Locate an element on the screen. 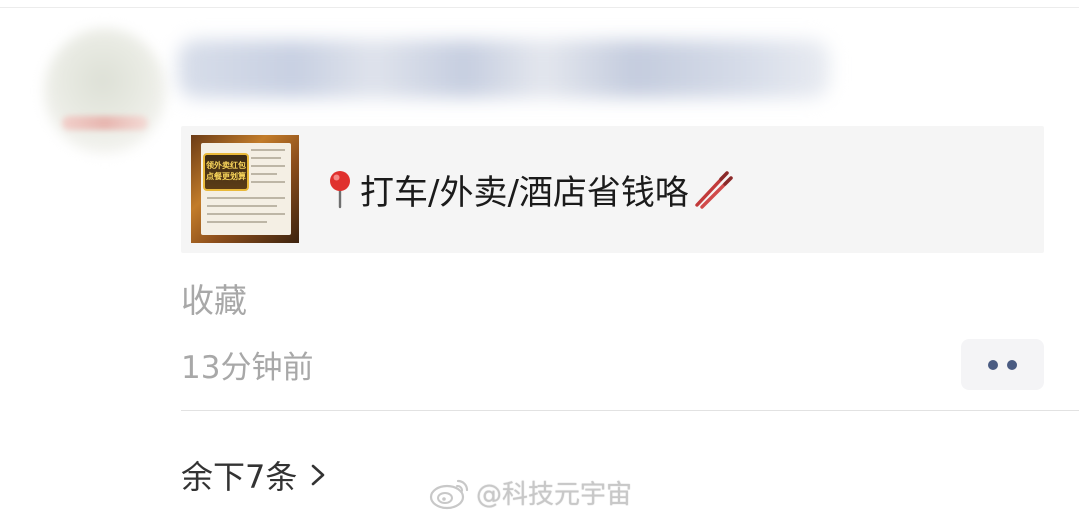  author-name is located at coordinates (504, 69).